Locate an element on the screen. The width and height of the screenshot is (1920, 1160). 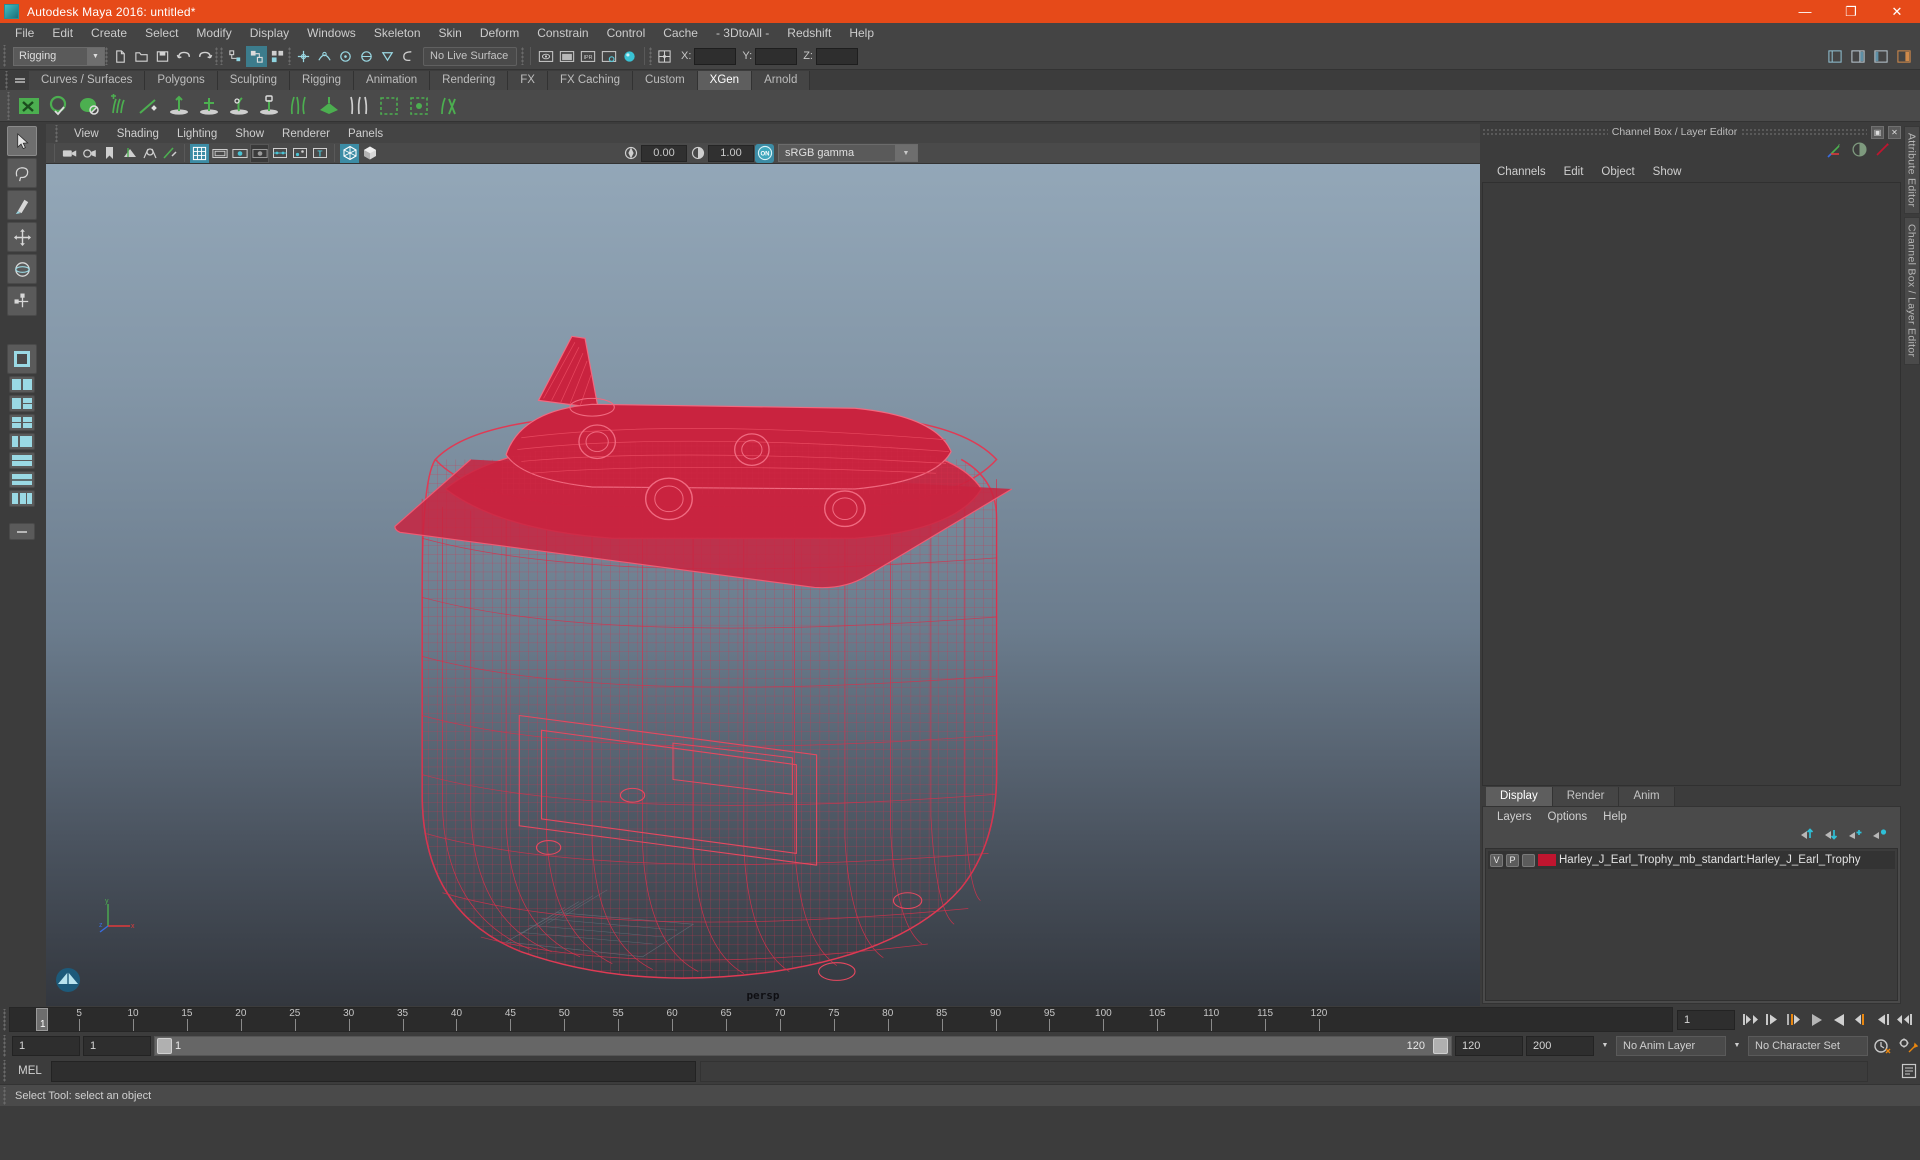
bookmark-icon is located at coordinates (109, 153).